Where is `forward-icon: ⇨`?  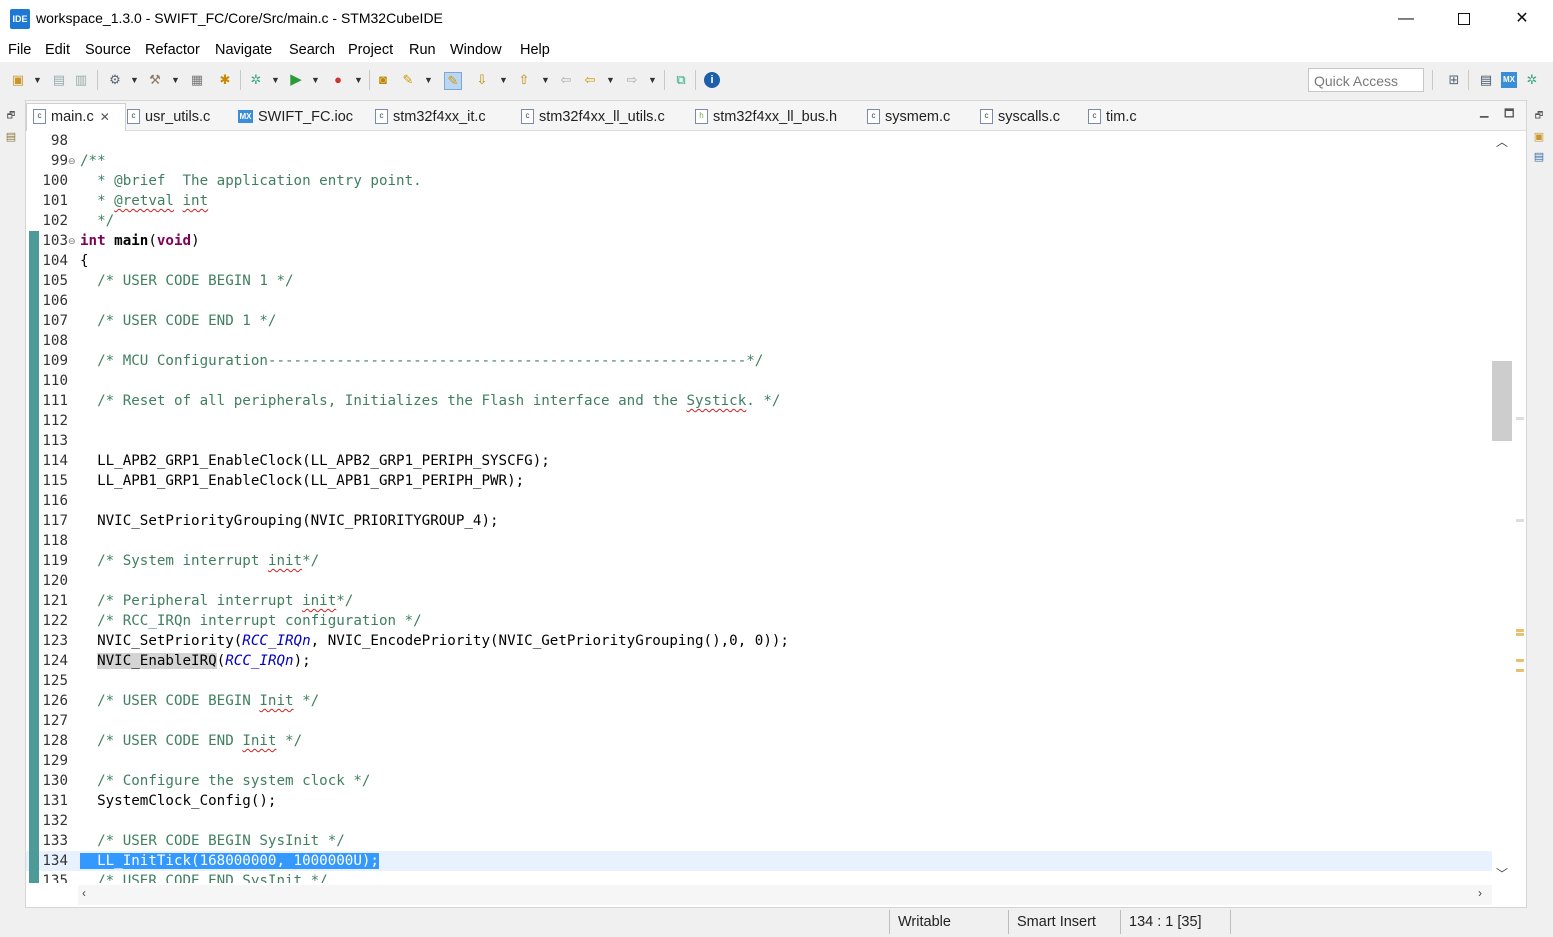 forward-icon: ⇨ is located at coordinates (632, 80).